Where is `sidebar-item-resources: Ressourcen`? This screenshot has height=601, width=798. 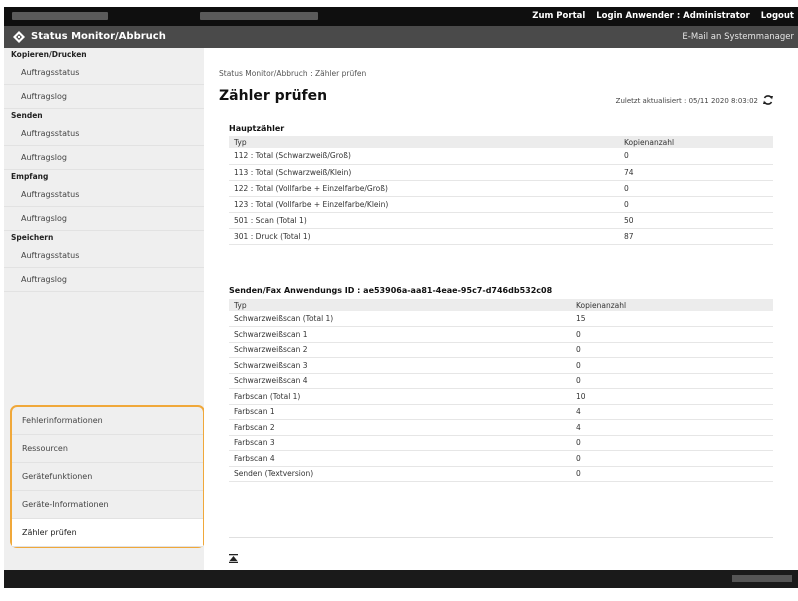
sidebar-item-resources: Ressourcen is located at coordinates (107, 449).